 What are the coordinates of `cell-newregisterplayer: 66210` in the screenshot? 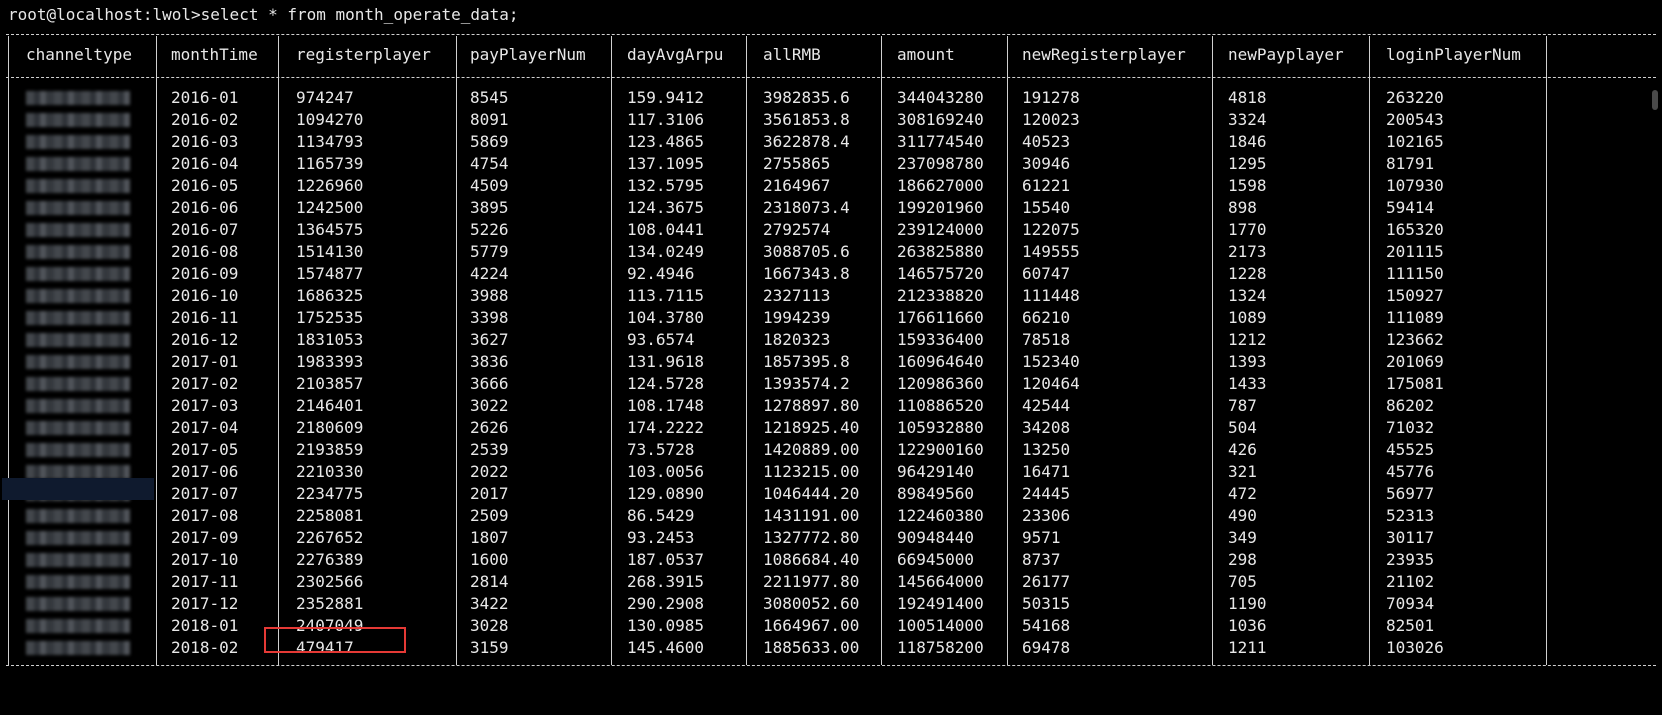 It's located at (1046, 317).